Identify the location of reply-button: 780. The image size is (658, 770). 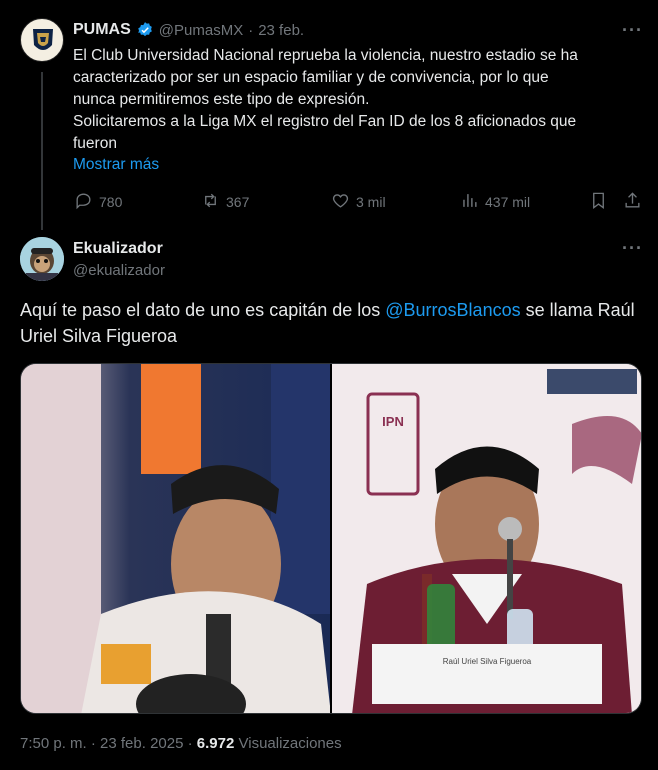
(98, 202).